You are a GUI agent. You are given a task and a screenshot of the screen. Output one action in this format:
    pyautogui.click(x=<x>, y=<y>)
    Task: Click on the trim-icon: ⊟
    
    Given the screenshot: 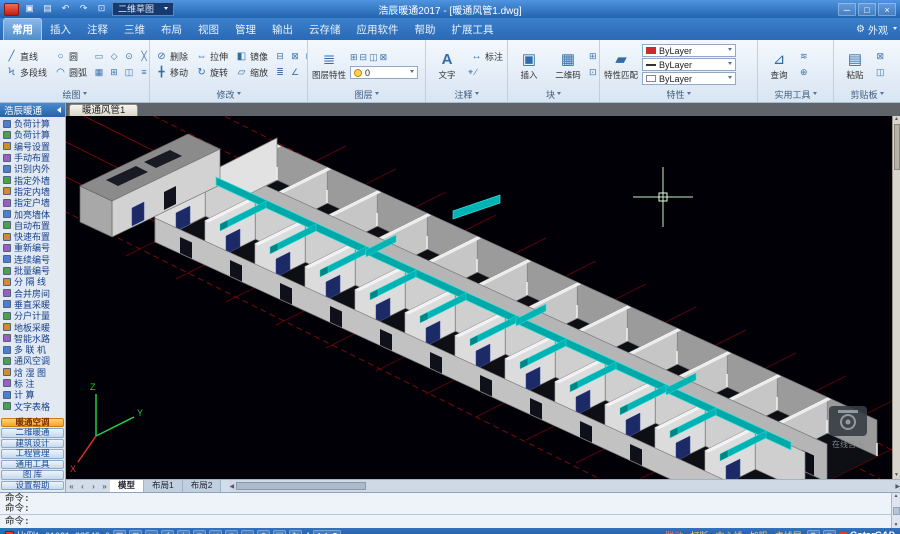 What is the action you would take?
    pyautogui.click(x=280, y=56)
    